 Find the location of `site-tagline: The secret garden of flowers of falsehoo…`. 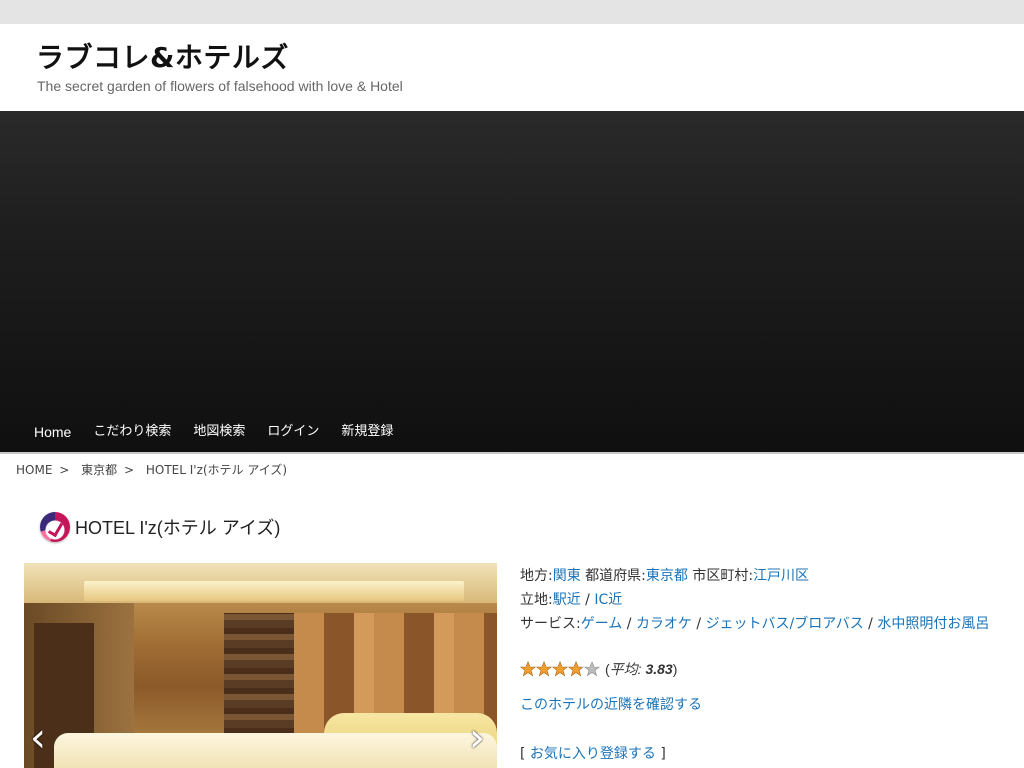

site-tagline: The secret garden of flowers of falsehoo… is located at coordinates (220, 86).